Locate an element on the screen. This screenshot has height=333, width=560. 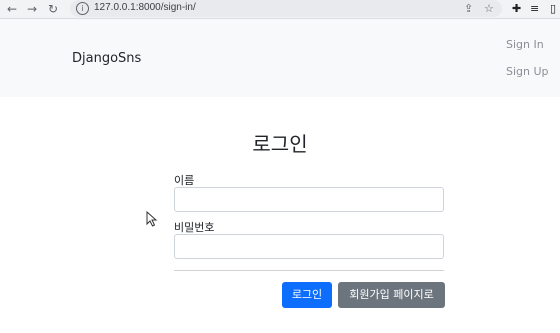
share-icon: ⇪ is located at coordinates (468, 8).